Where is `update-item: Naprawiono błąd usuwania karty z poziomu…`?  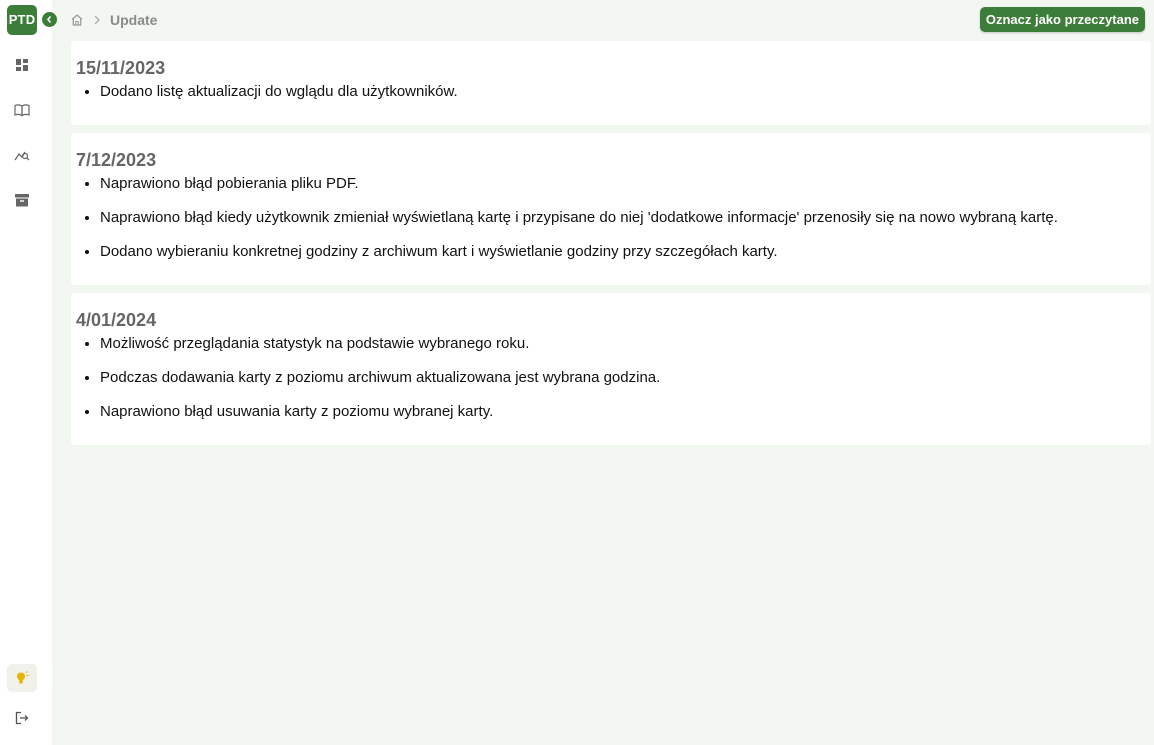 update-item: Naprawiono błąd usuwania karty z poziomu… is located at coordinates (623, 412).